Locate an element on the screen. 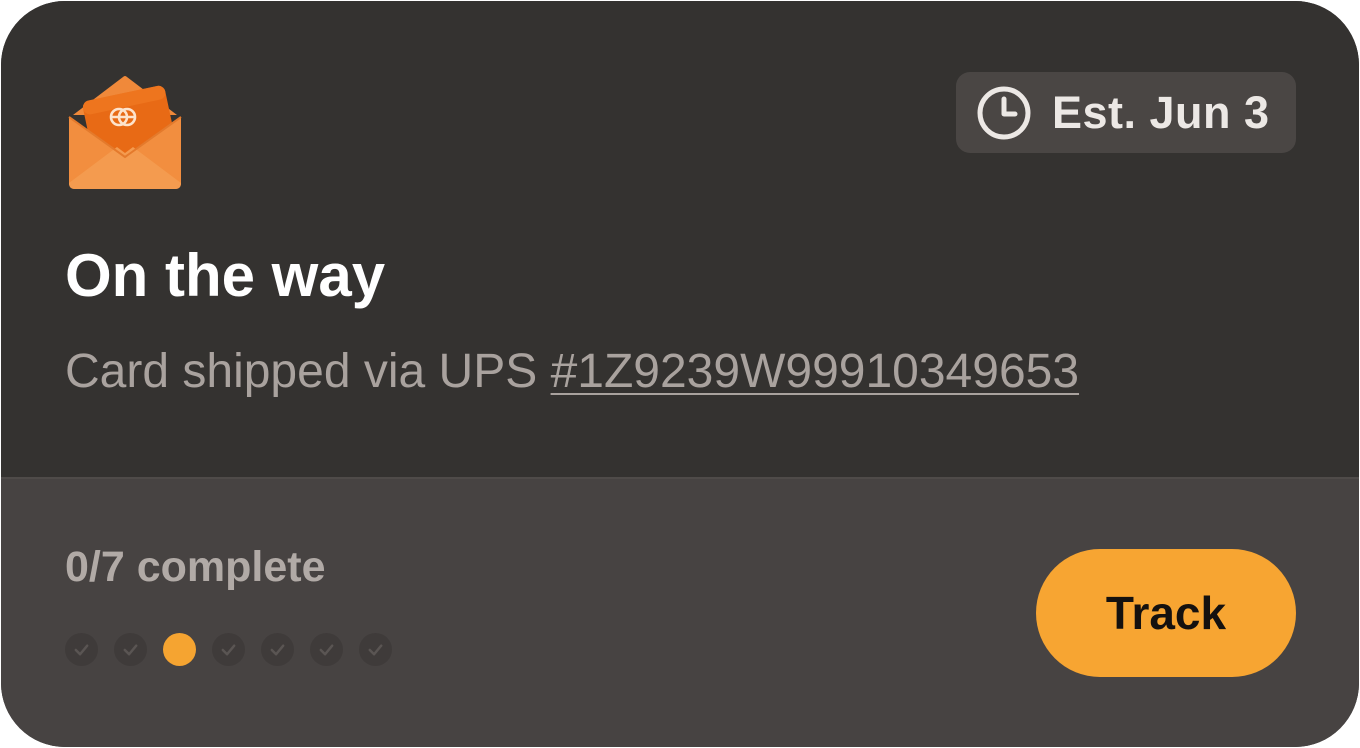  track-button: Track is located at coordinates (1166, 613).